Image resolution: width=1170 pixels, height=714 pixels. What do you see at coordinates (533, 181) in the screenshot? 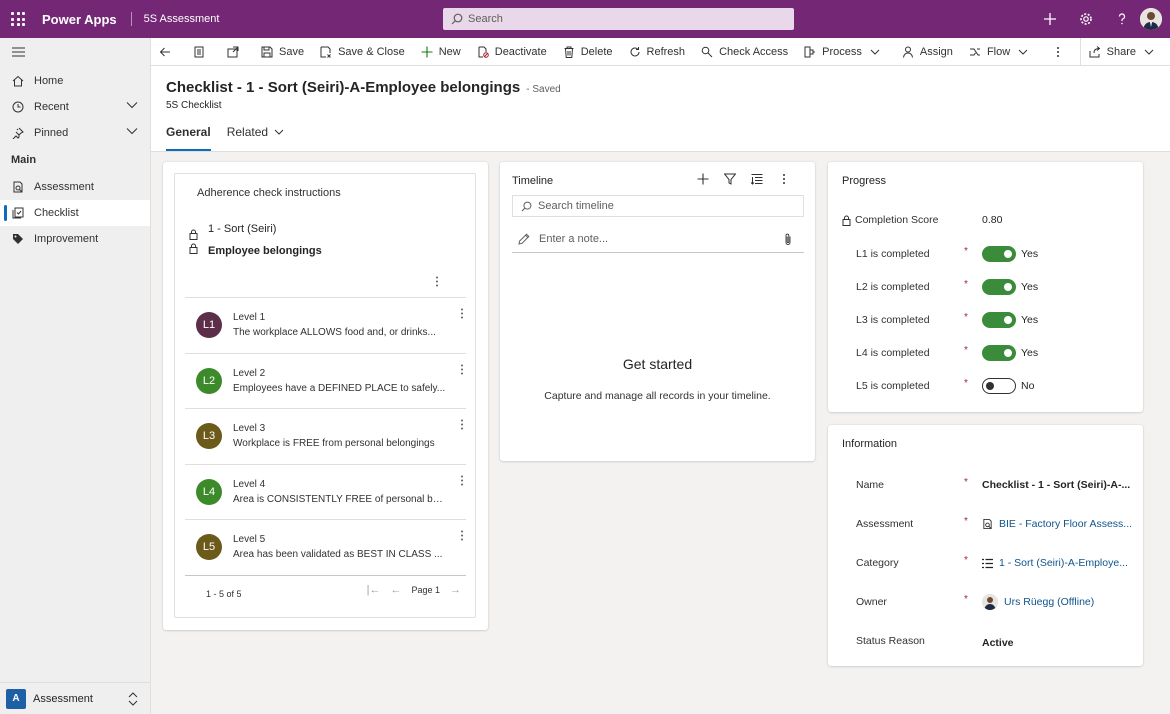
I see `timeline-title: Timeline` at bounding box center [533, 181].